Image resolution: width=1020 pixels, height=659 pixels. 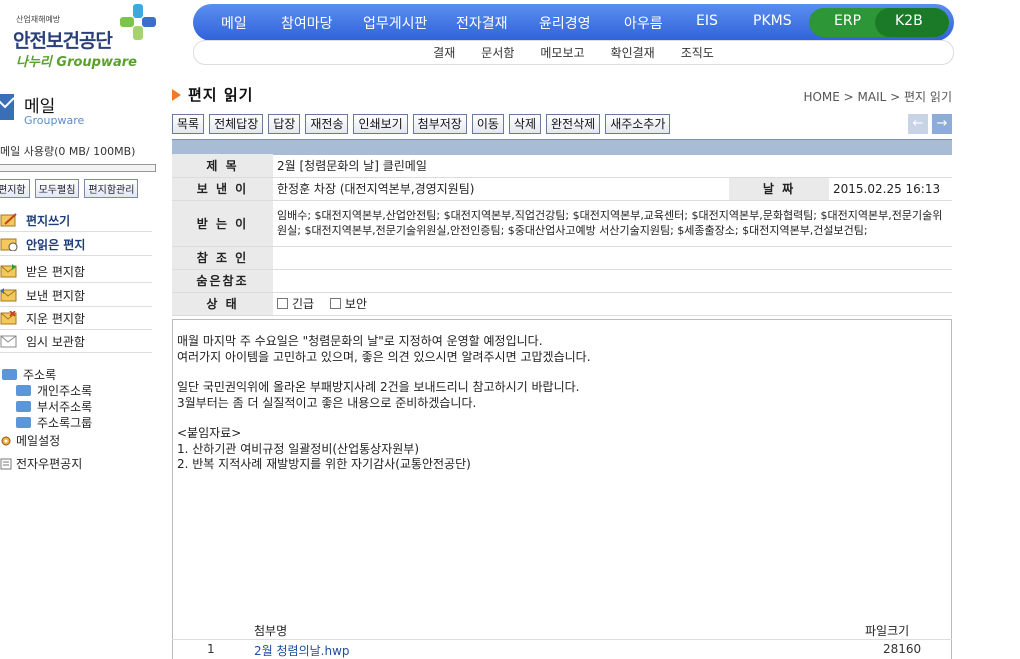 I want to click on tree-addressbook: 주소록, so click(x=29, y=374).